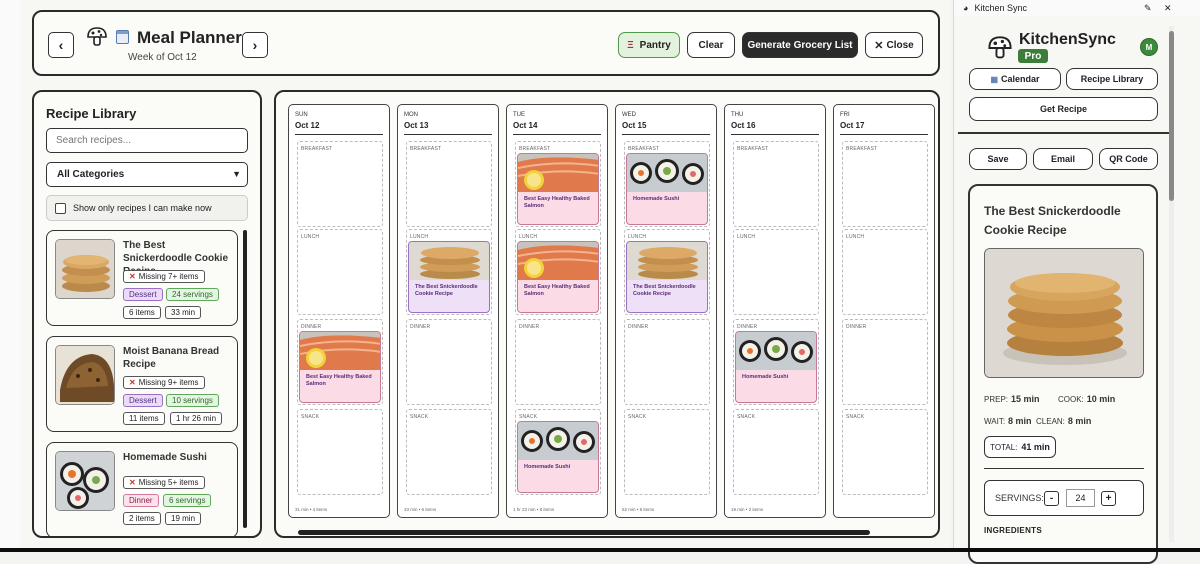  Describe the element at coordinates (629, 115) in the screenshot. I see `day-name: WED` at that location.